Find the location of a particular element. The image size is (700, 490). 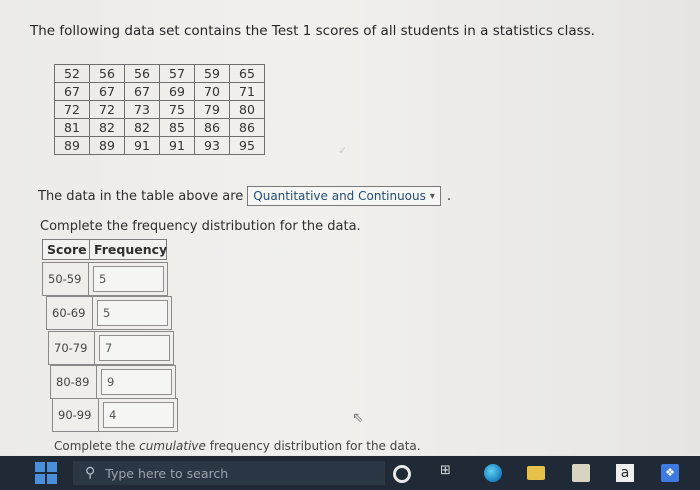

score-range: 90-99 is located at coordinates (76, 415).